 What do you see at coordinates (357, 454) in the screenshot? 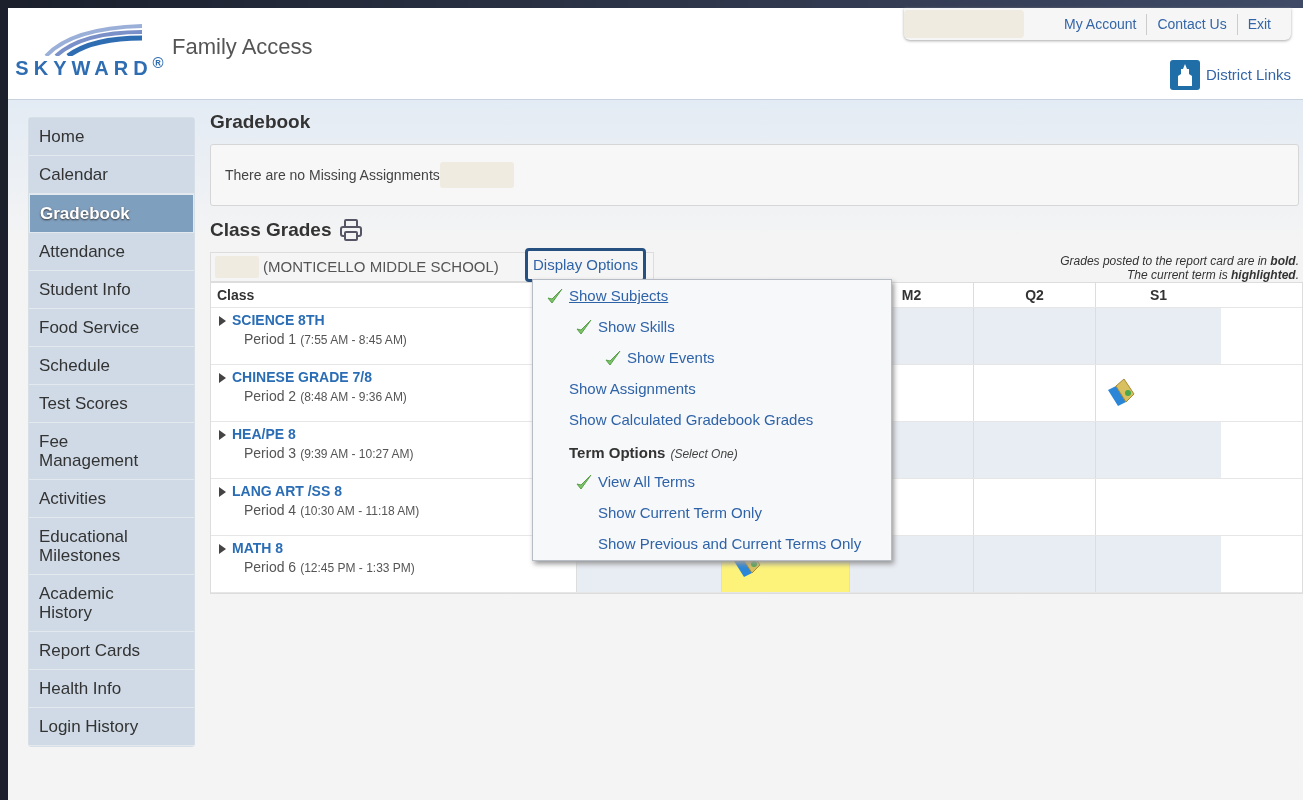
I see `period-time: (9:39 AM - 10:27 AM)` at bounding box center [357, 454].